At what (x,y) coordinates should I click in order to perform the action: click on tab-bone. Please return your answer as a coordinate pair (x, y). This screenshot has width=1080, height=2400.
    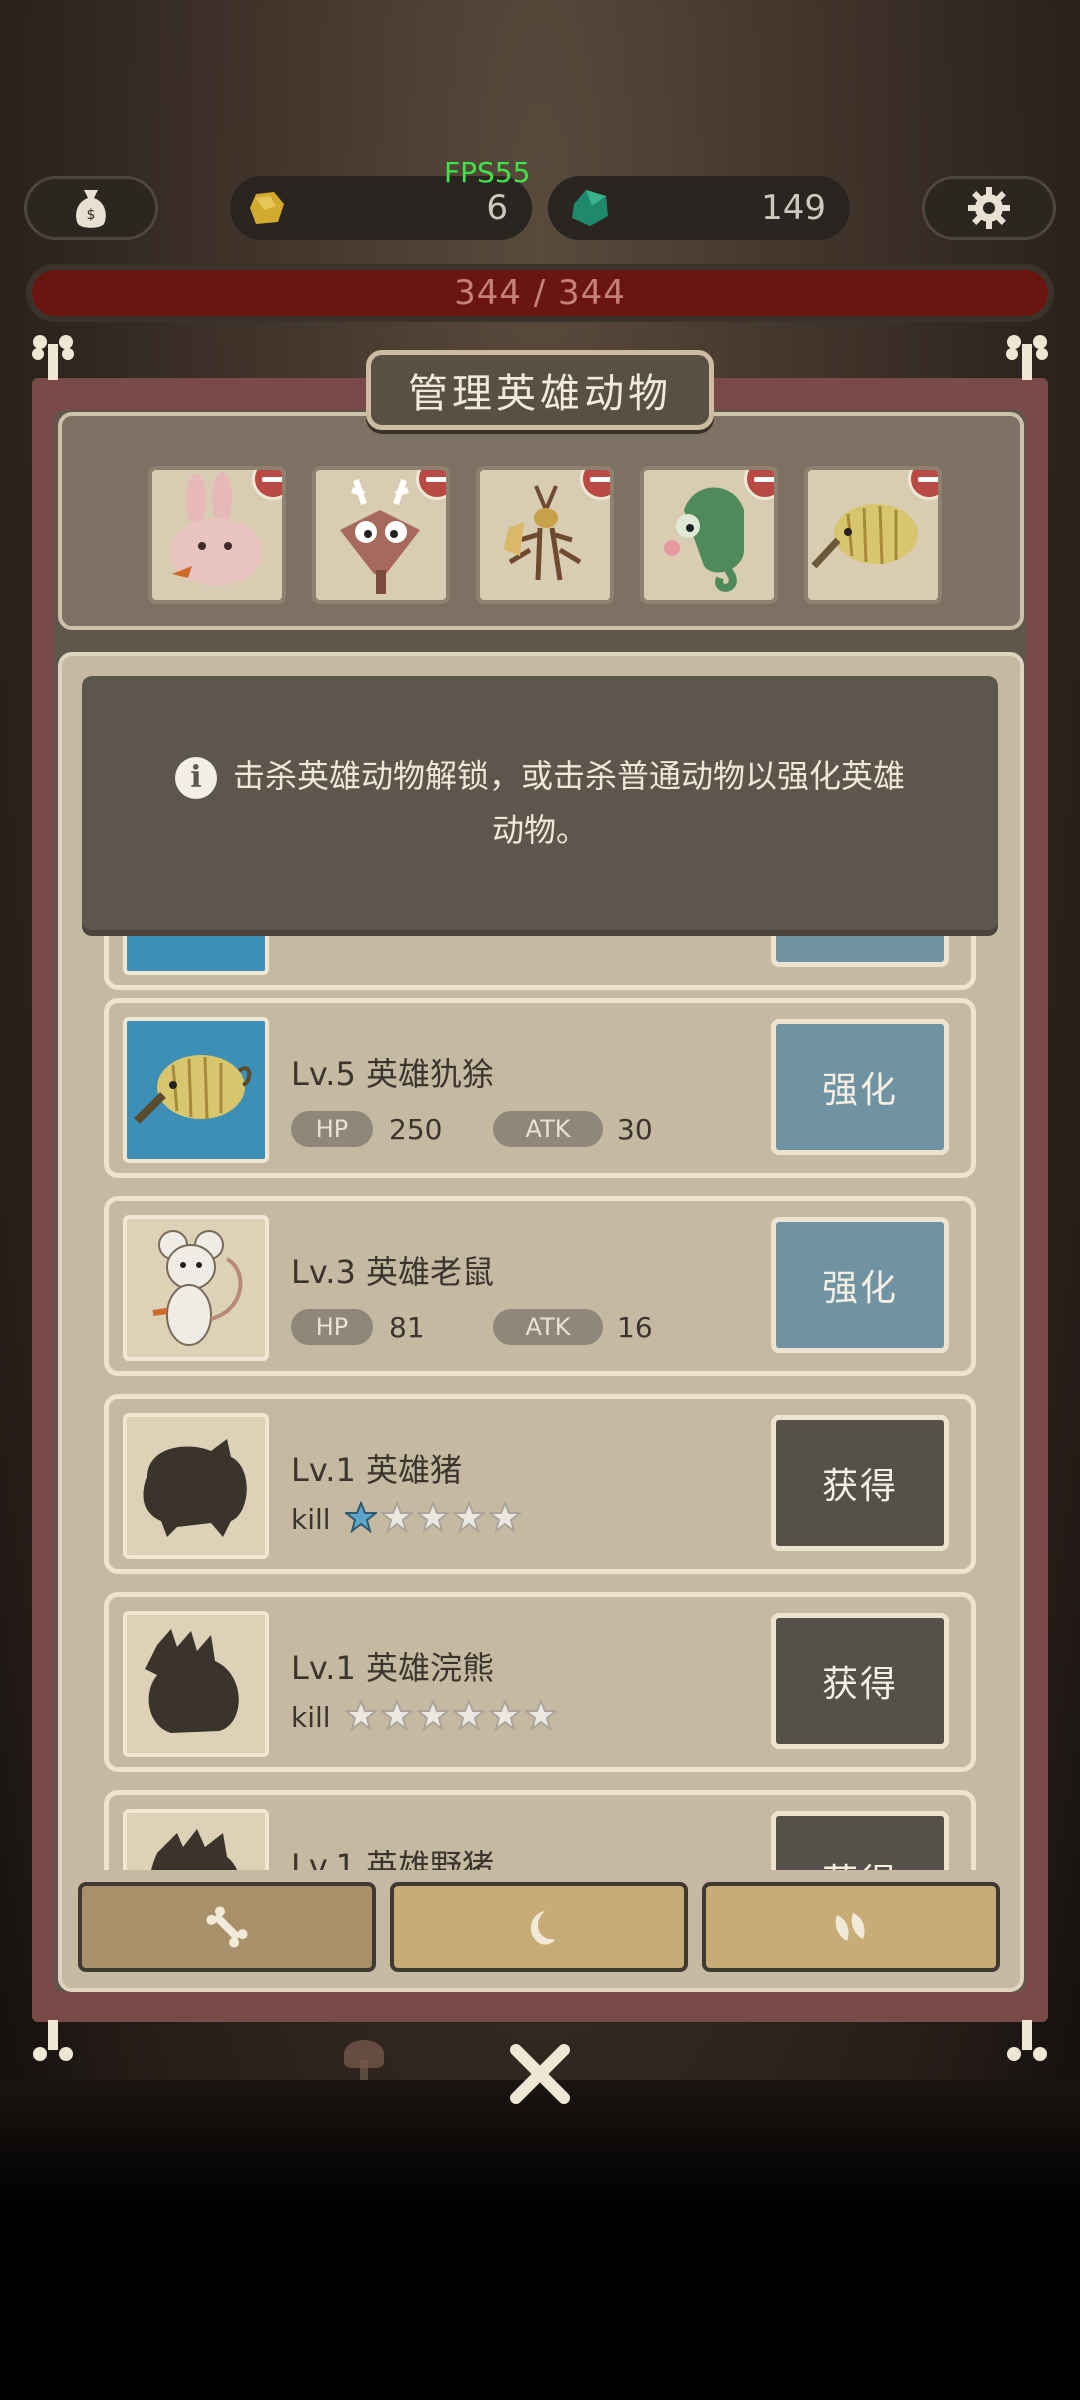
    Looking at the image, I should click on (227, 1927).